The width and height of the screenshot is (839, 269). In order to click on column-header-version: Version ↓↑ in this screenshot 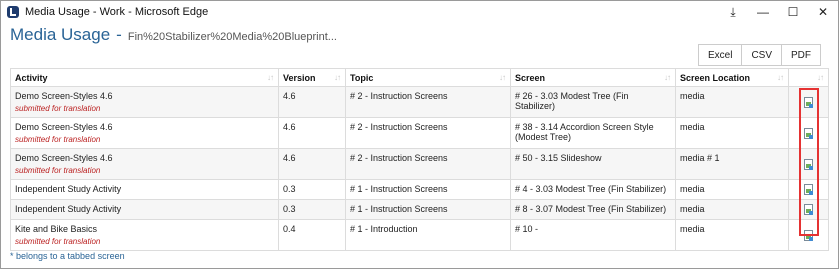, I will do `click(312, 77)`.